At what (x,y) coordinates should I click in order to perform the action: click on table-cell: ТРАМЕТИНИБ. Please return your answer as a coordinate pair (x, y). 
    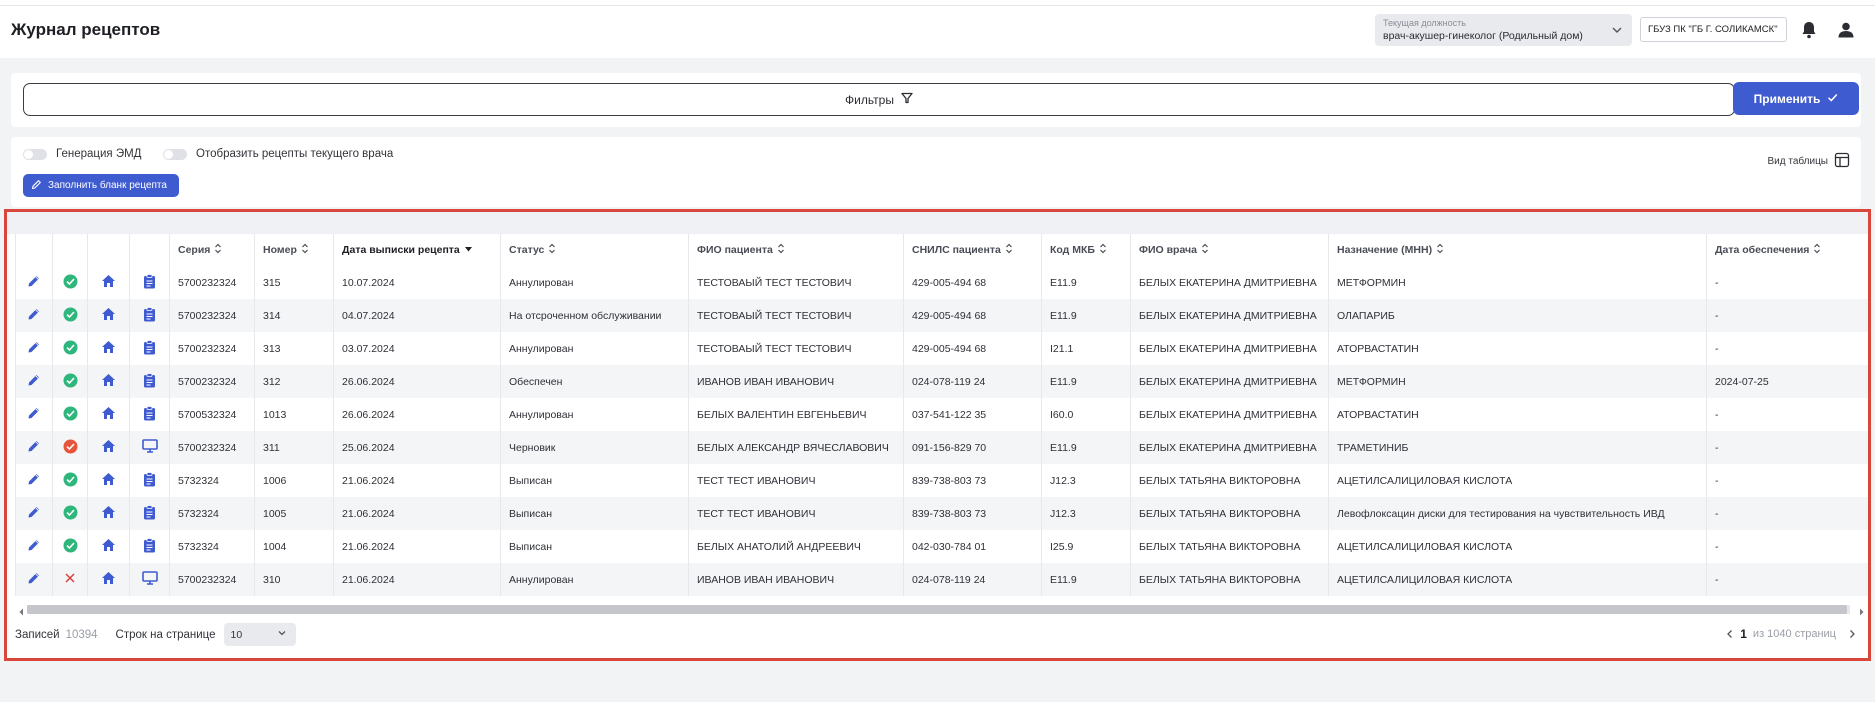
    Looking at the image, I should click on (1517, 447).